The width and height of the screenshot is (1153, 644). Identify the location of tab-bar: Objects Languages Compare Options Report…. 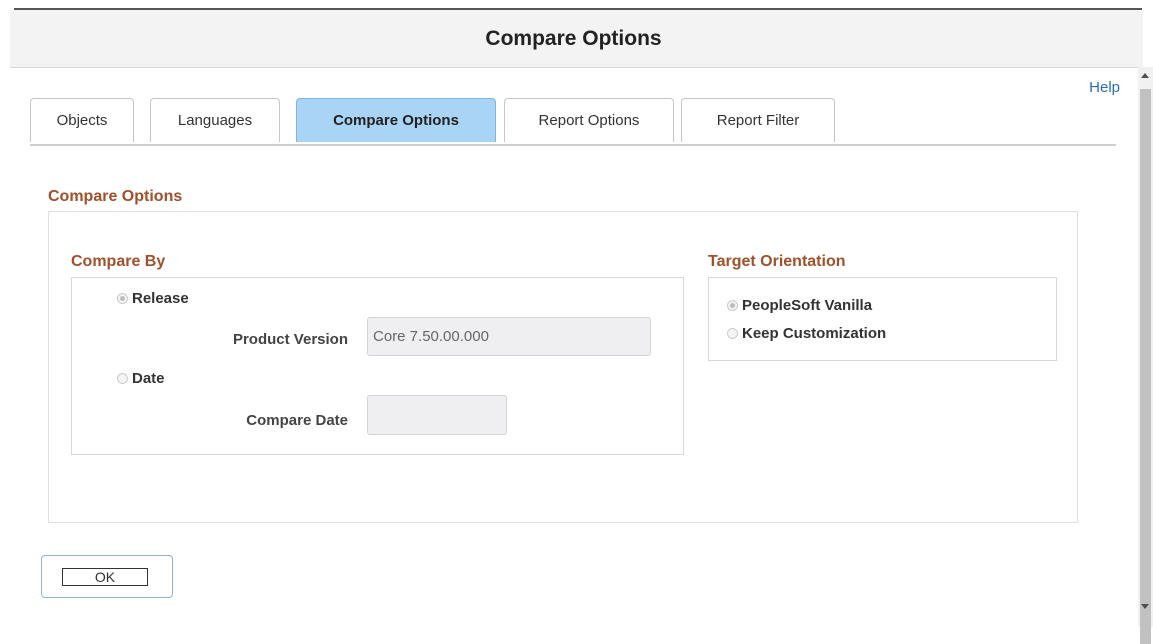
(573, 122).